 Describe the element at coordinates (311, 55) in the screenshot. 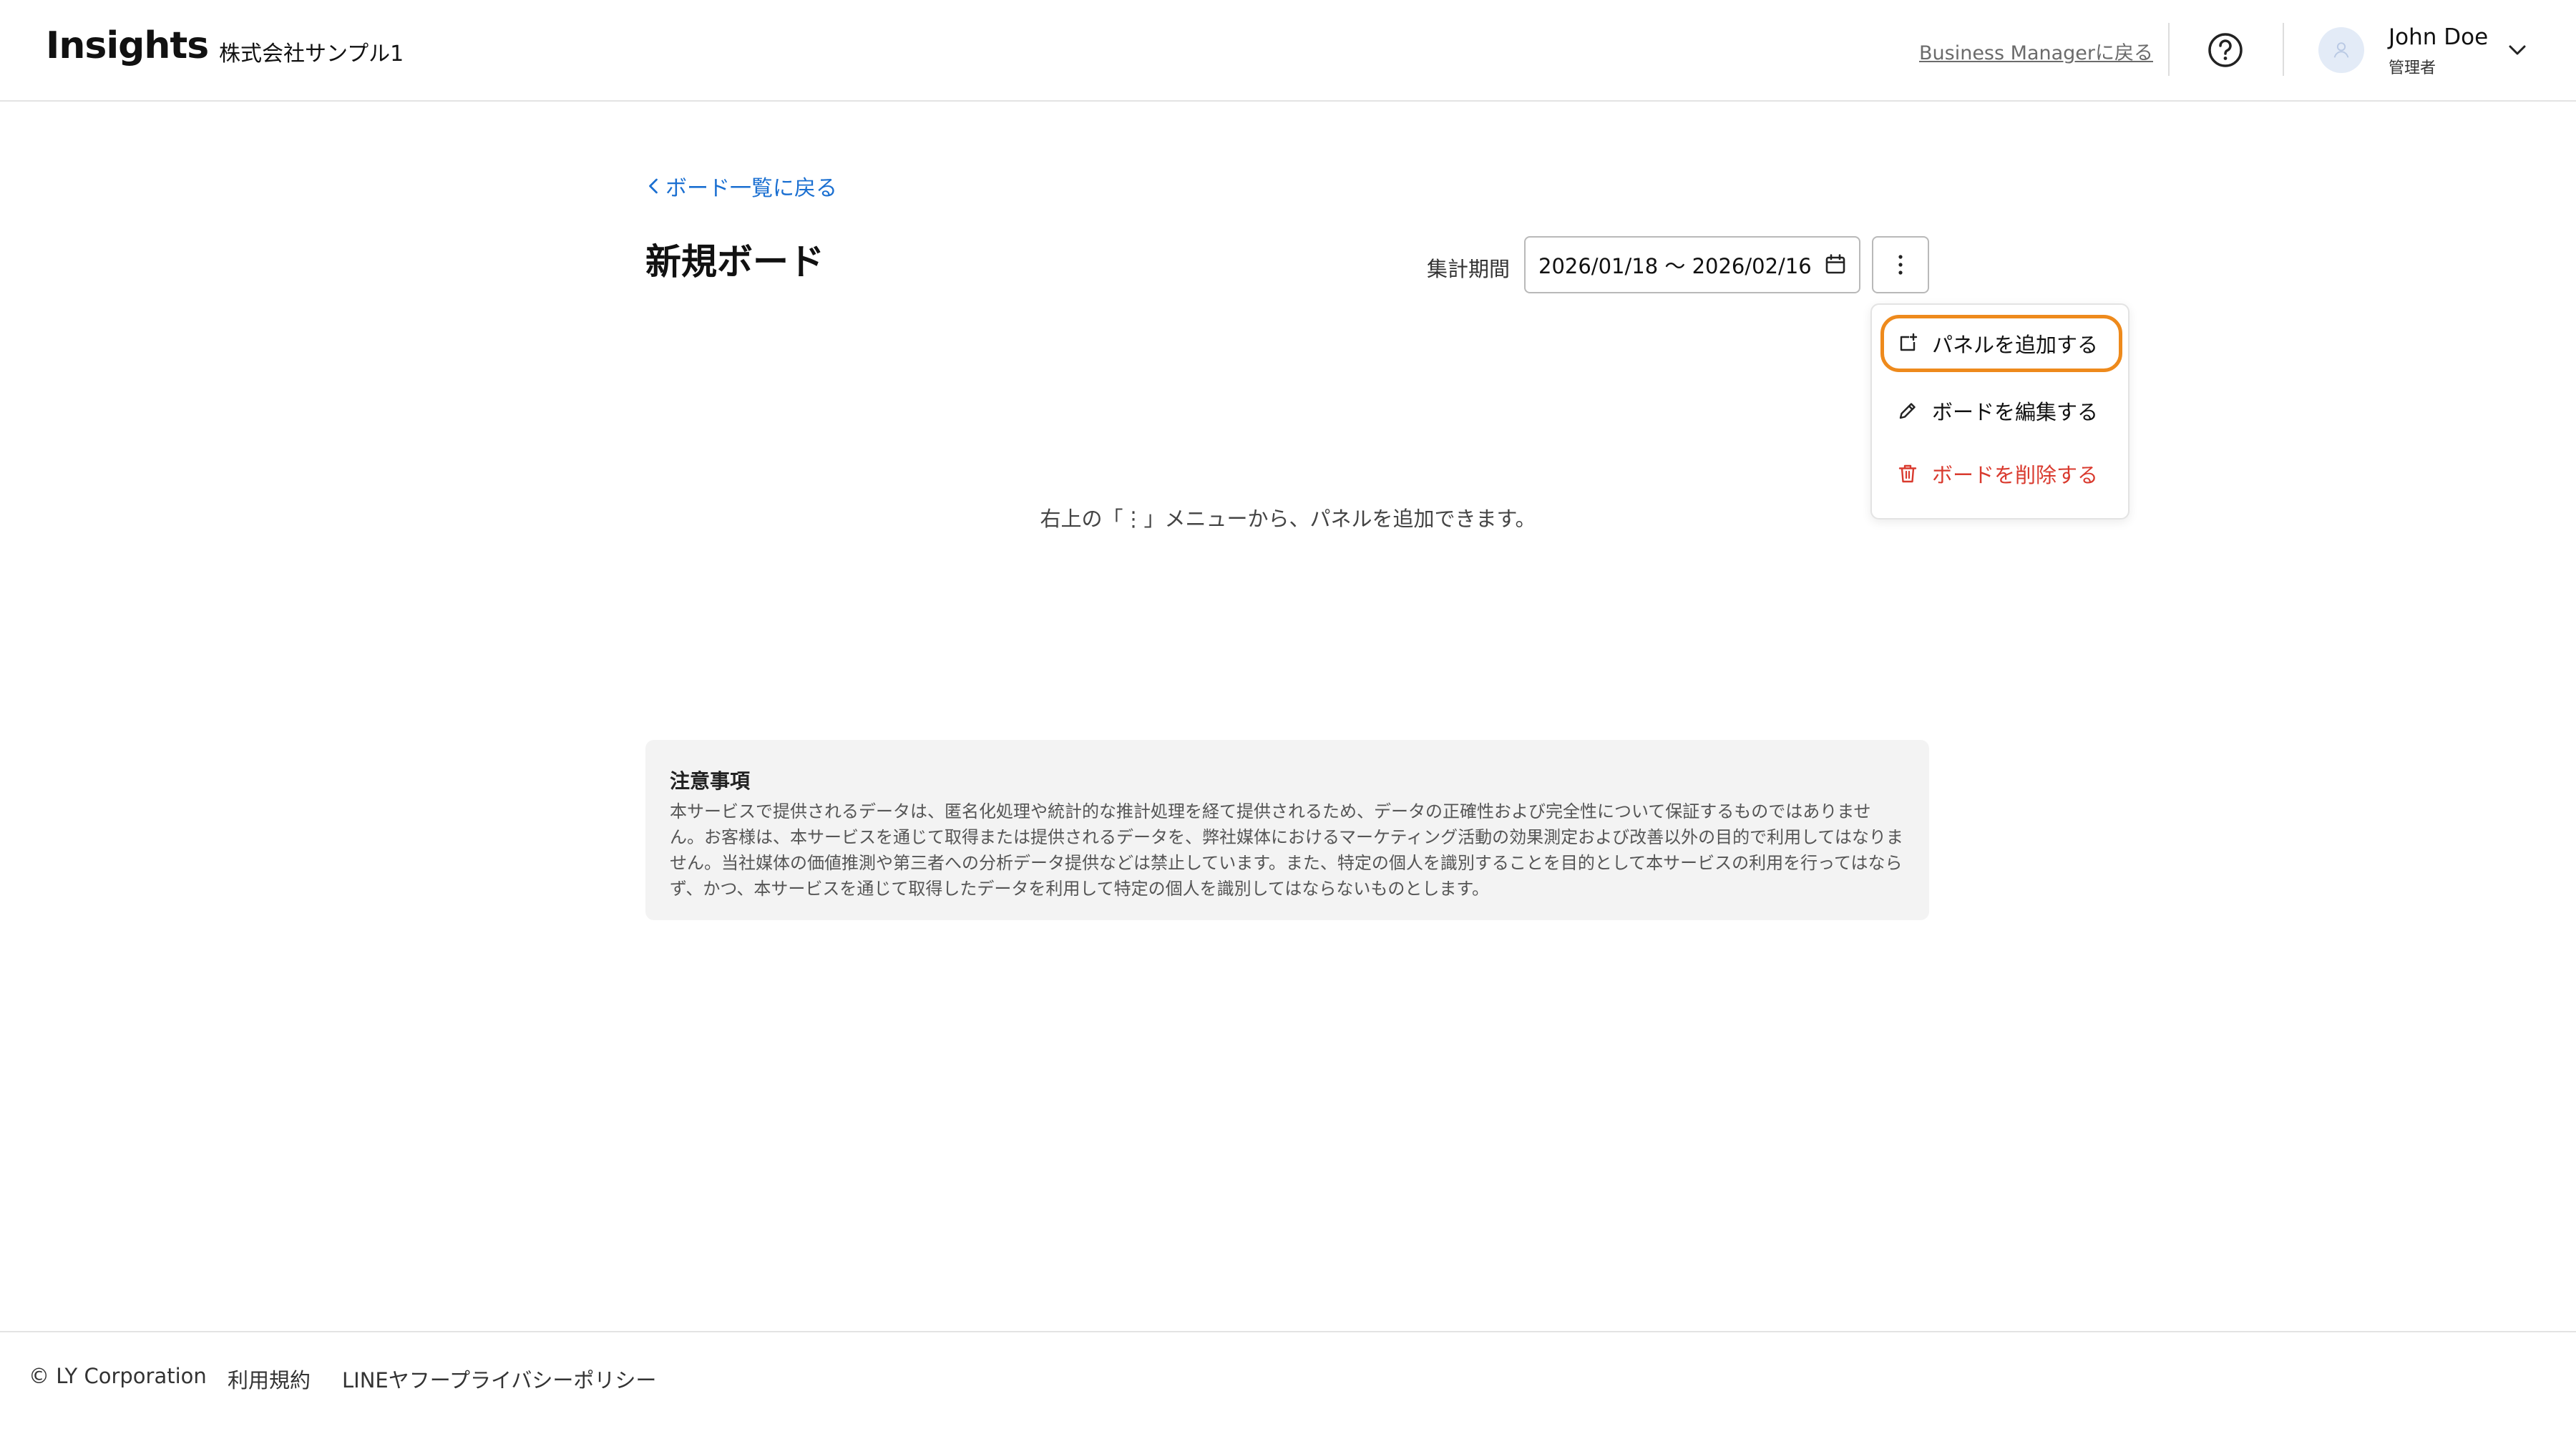

I see `company-name: 株式会社サンプル1` at that location.